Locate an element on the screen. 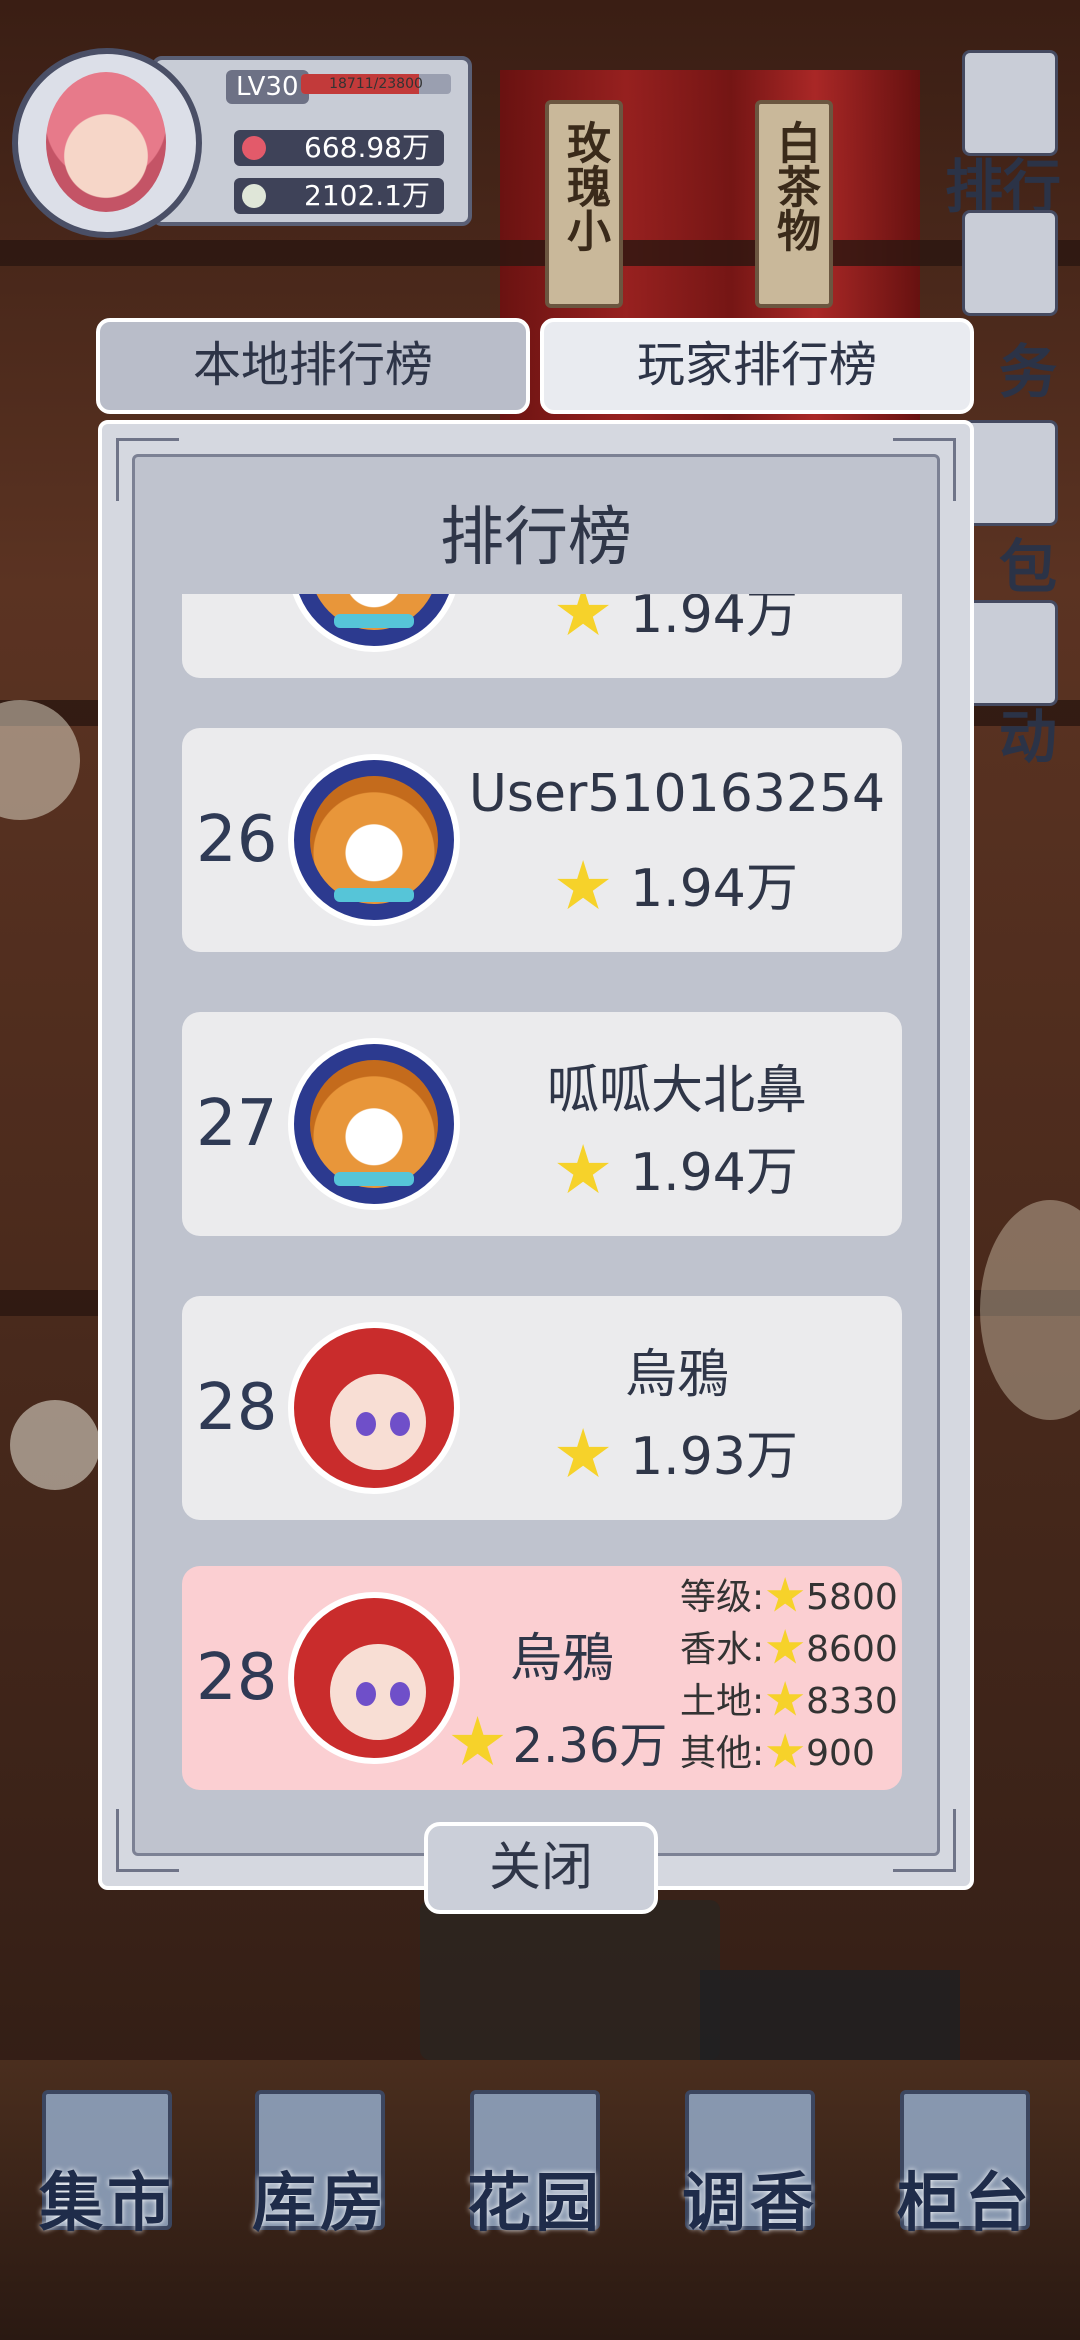  level-label: LV30 is located at coordinates (267, 87).